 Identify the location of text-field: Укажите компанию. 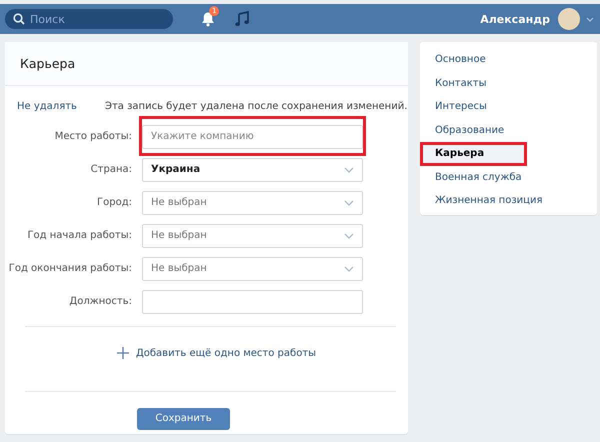
(252, 136).